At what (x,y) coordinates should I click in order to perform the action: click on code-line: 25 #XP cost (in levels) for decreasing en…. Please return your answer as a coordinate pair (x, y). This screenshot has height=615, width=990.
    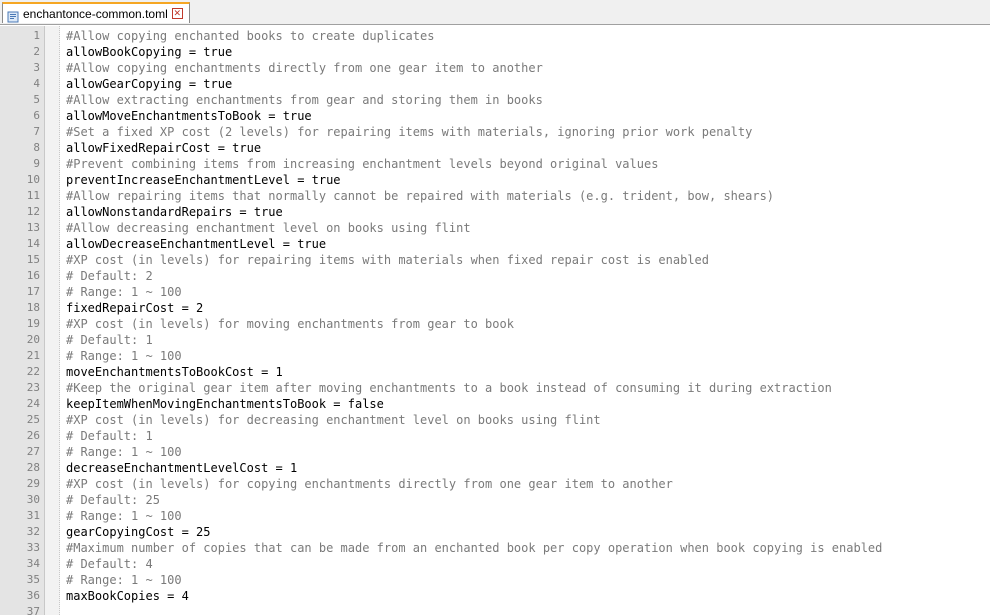
    Looking at the image, I should click on (495, 420).